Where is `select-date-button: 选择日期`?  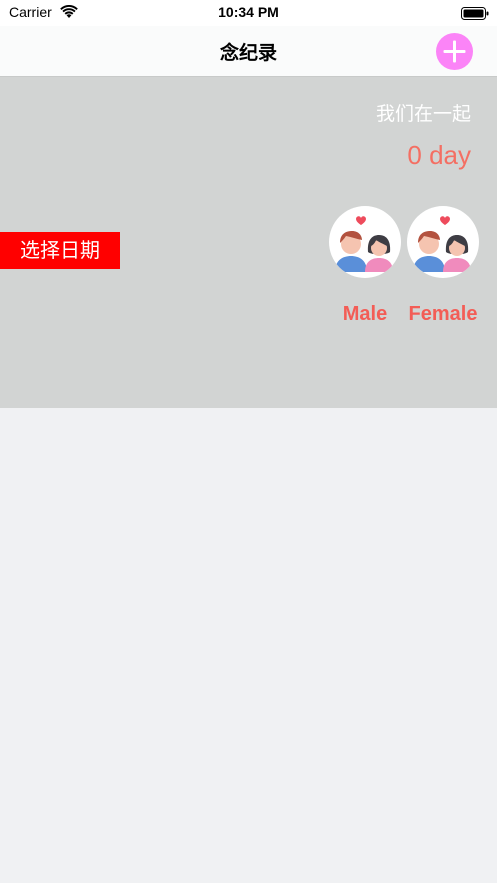 select-date-button: 选择日期 is located at coordinates (60, 250).